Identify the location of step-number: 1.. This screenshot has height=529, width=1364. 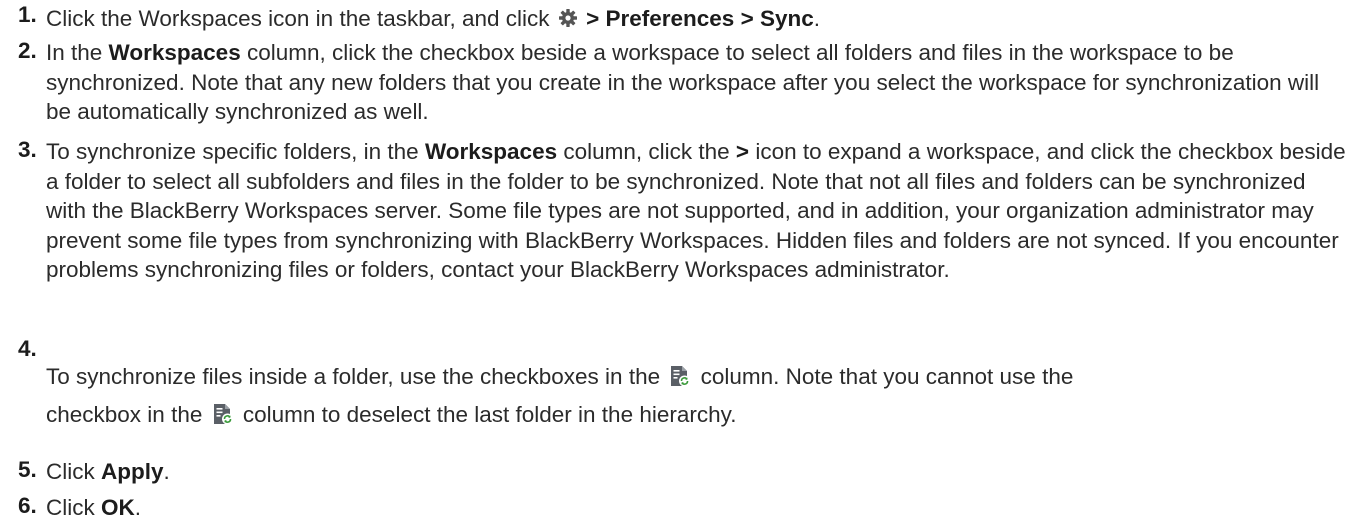
(27, 14).